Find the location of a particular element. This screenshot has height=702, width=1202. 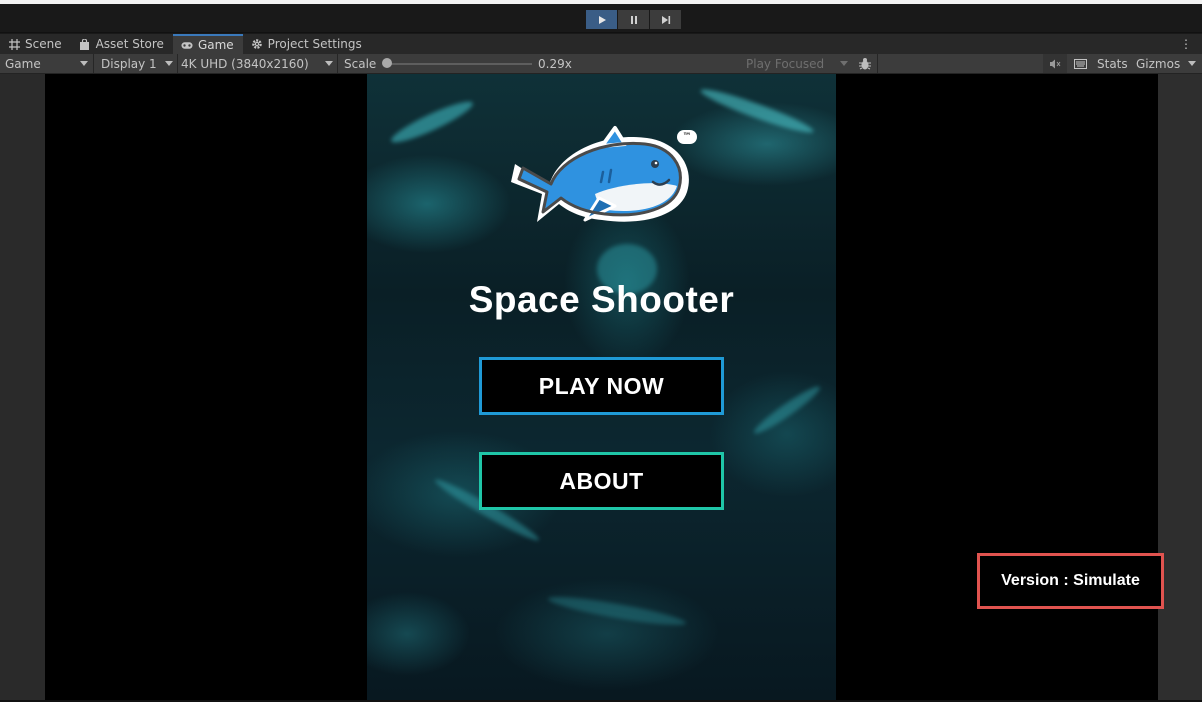

tab-project-settings: Project Settings is located at coordinates (307, 44).